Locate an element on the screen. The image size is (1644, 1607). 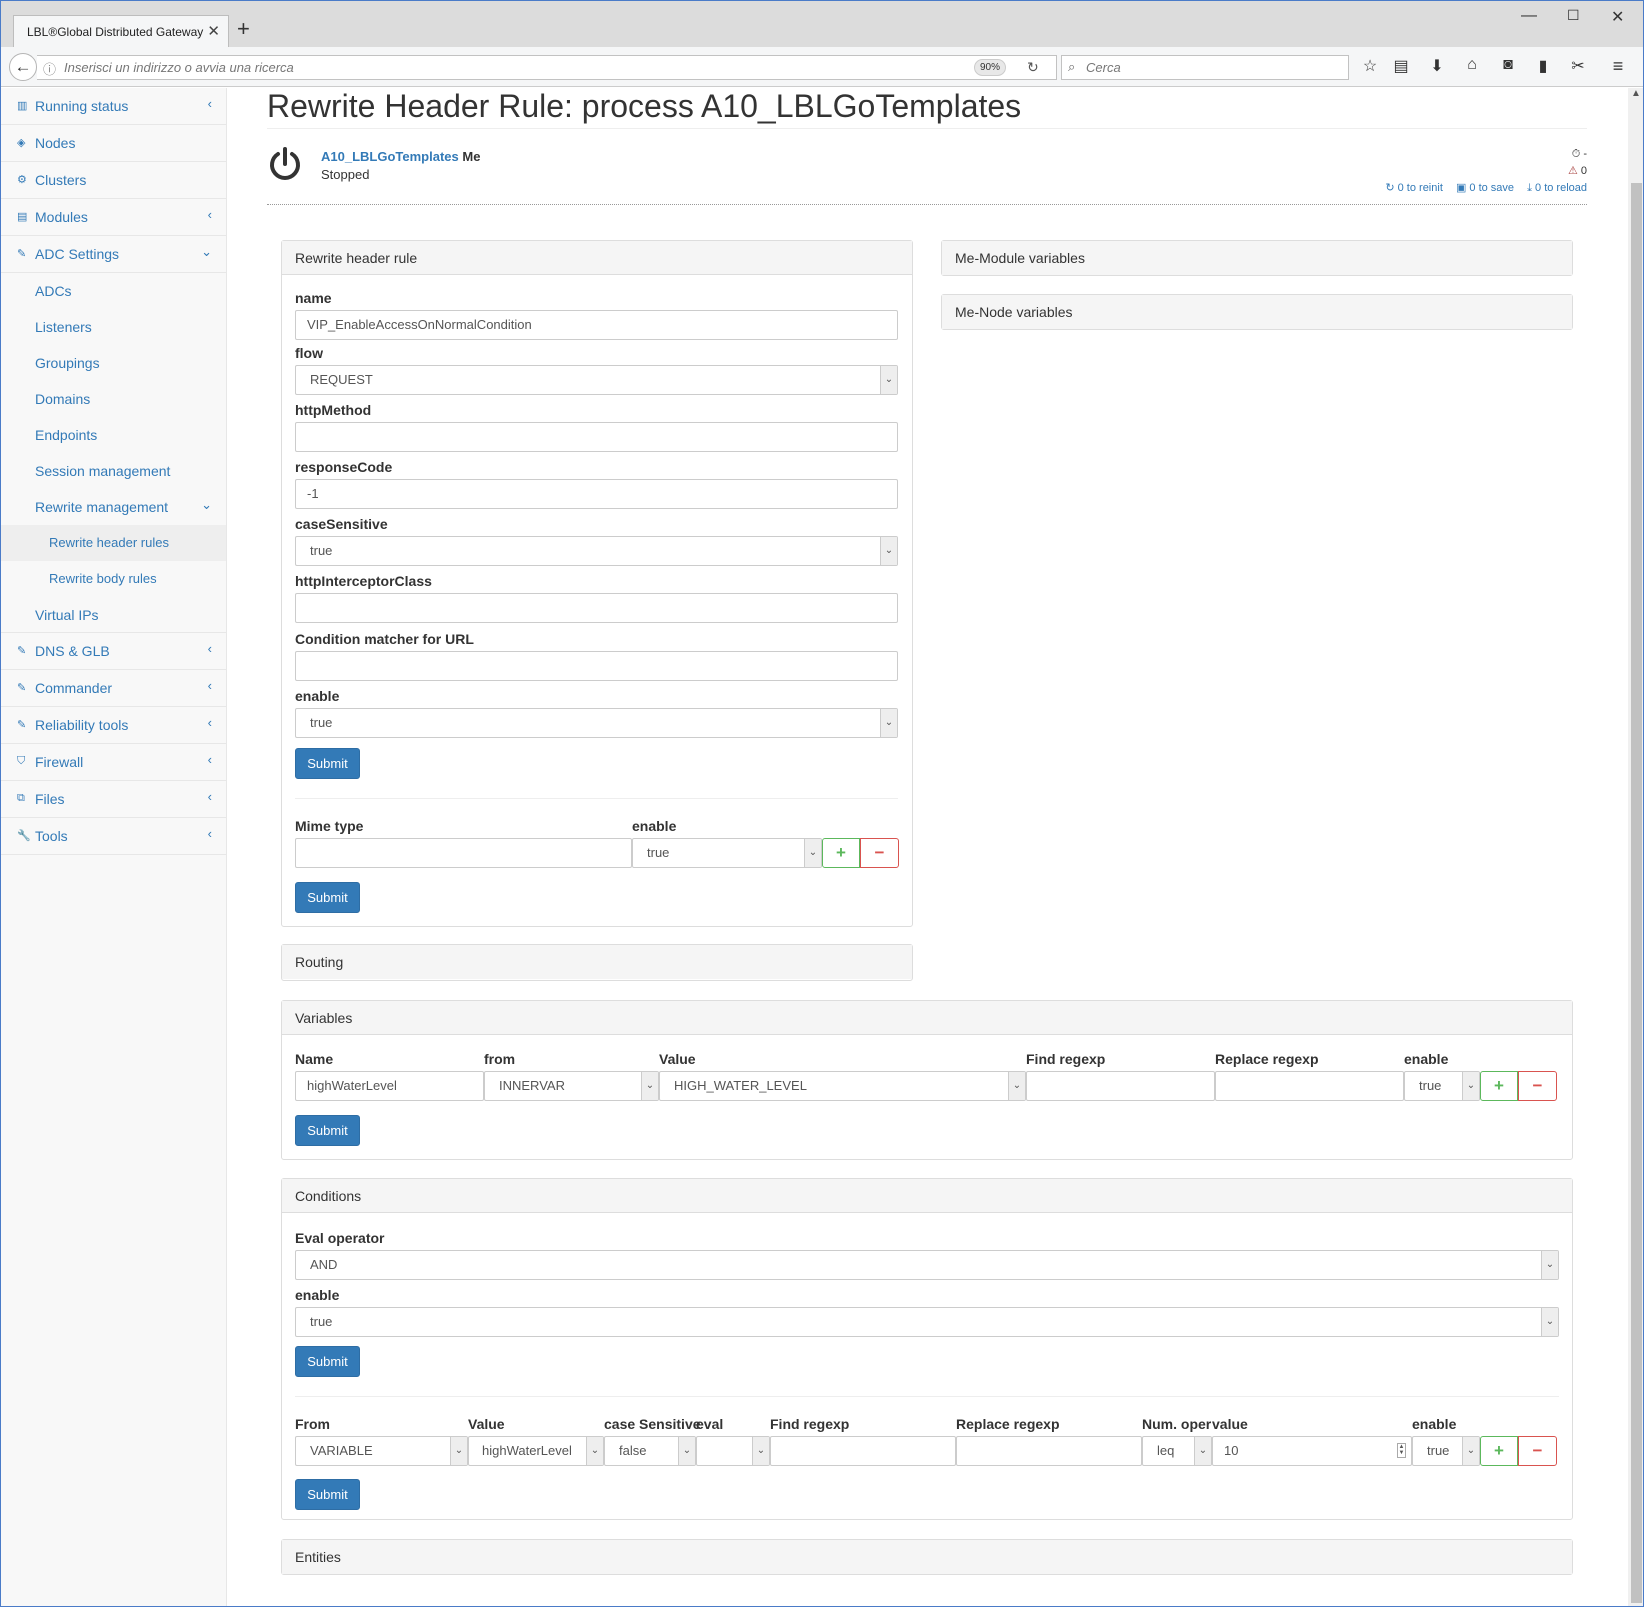
variables-submit-button: Submit is located at coordinates (327, 1130).